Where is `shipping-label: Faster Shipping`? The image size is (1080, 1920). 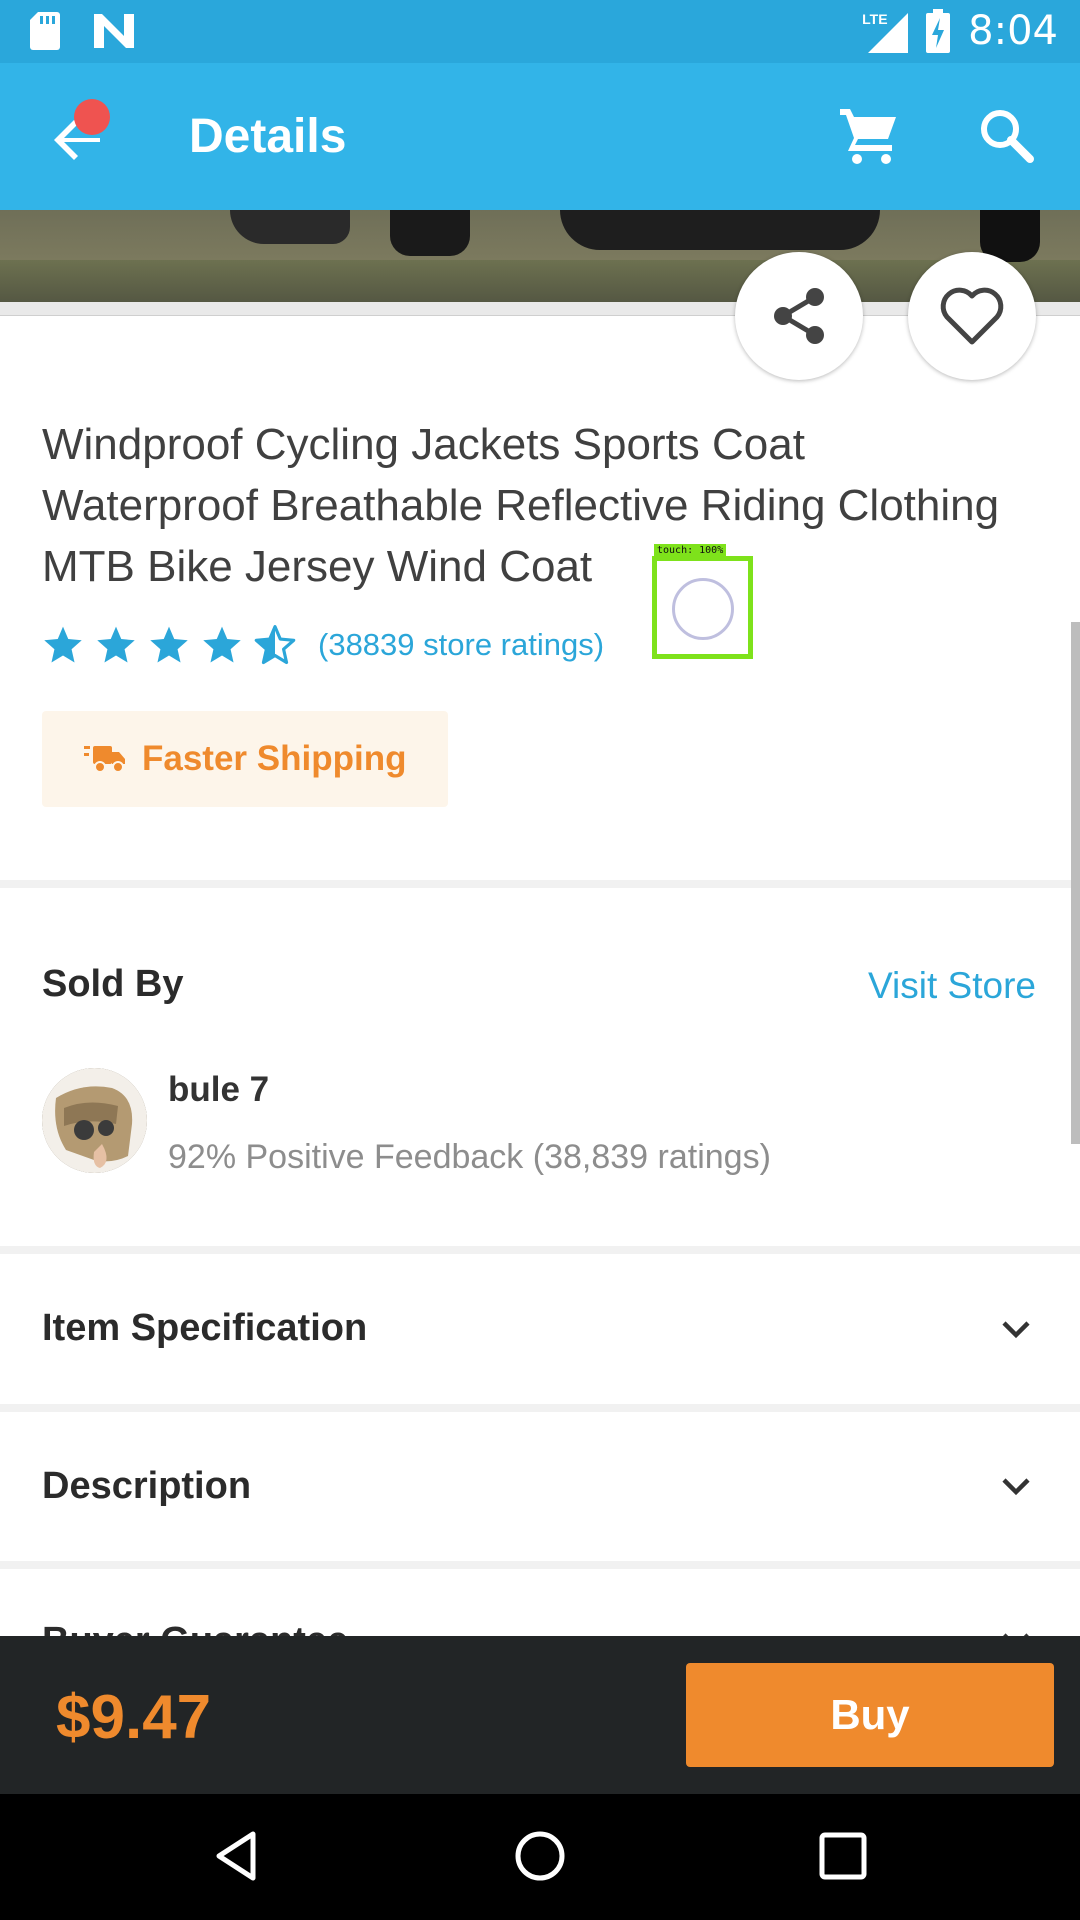
shipping-label: Faster Shipping is located at coordinates (274, 758).